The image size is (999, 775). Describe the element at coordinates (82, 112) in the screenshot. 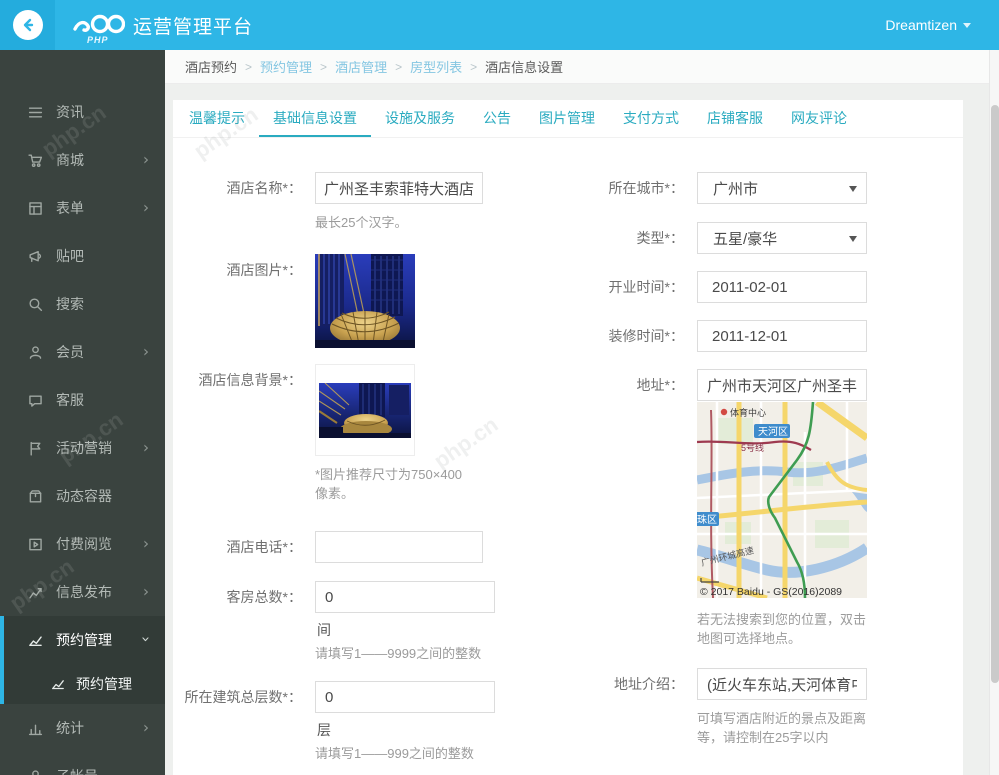

I see `sidebar-item-news: 资讯` at that location.